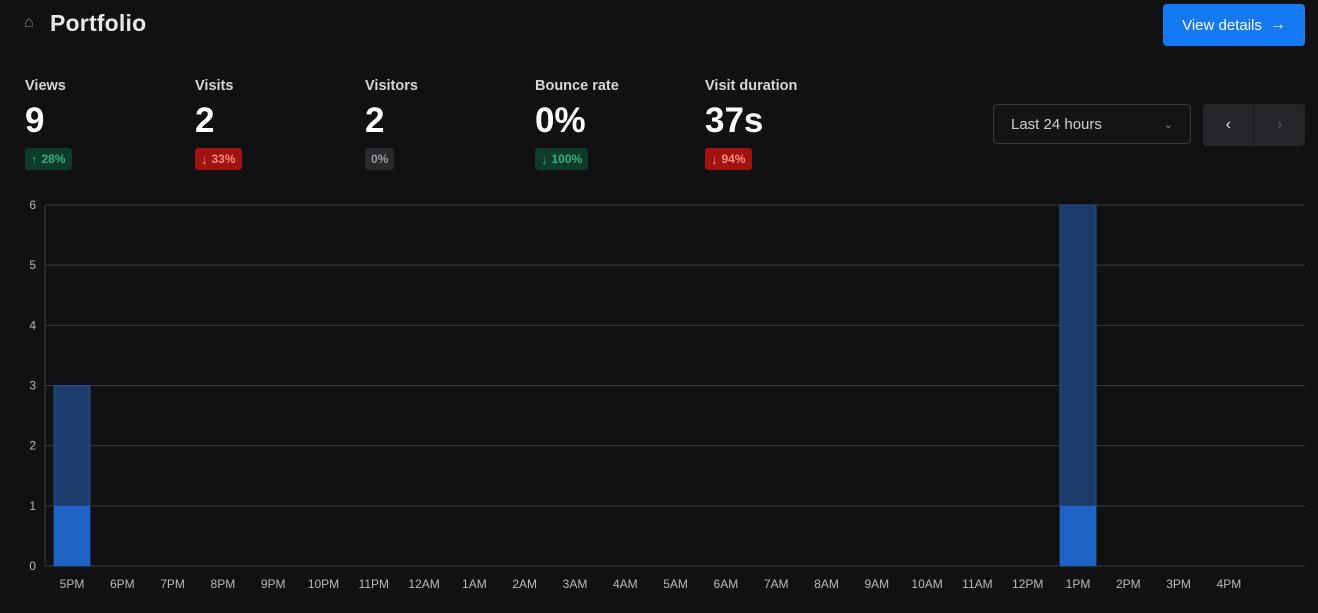 The width and height of the screenshot is (1318, 613). What do you see at coordinates (1078, 584) in the screenshot?
I see `x-tick-label: 1PM` at bounding box center [1078, 584].